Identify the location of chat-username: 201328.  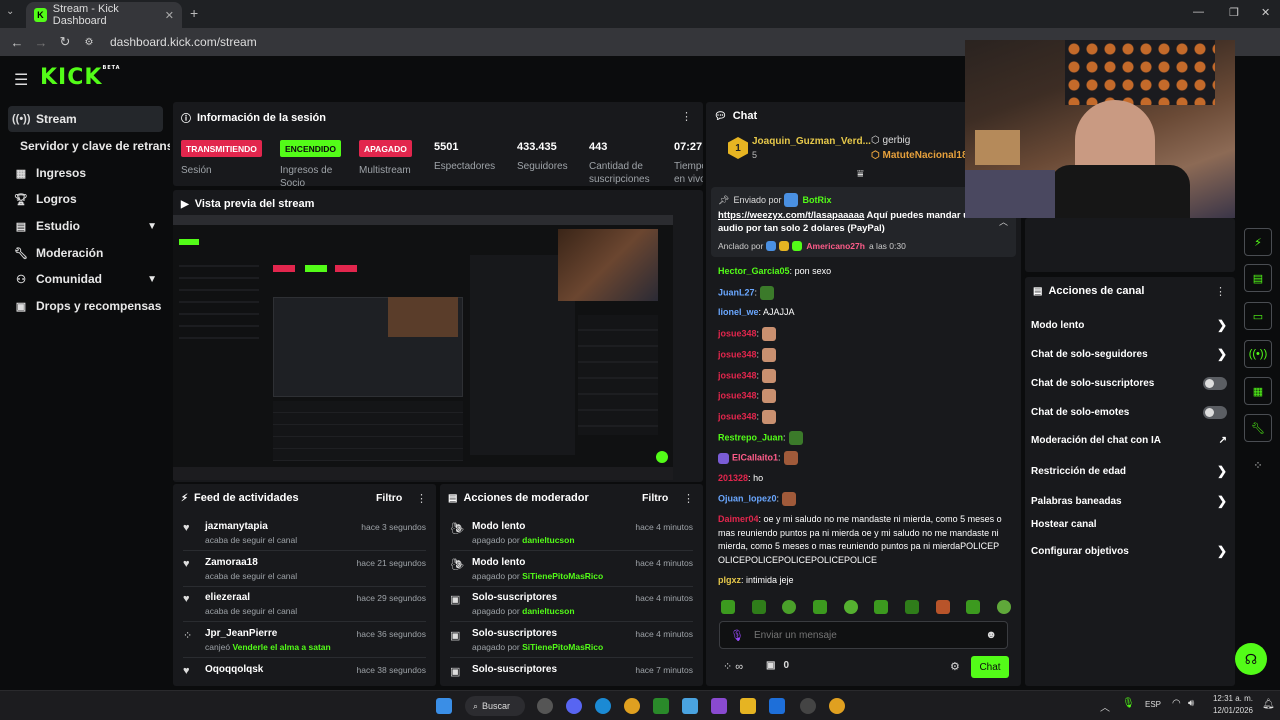
(733, 478).